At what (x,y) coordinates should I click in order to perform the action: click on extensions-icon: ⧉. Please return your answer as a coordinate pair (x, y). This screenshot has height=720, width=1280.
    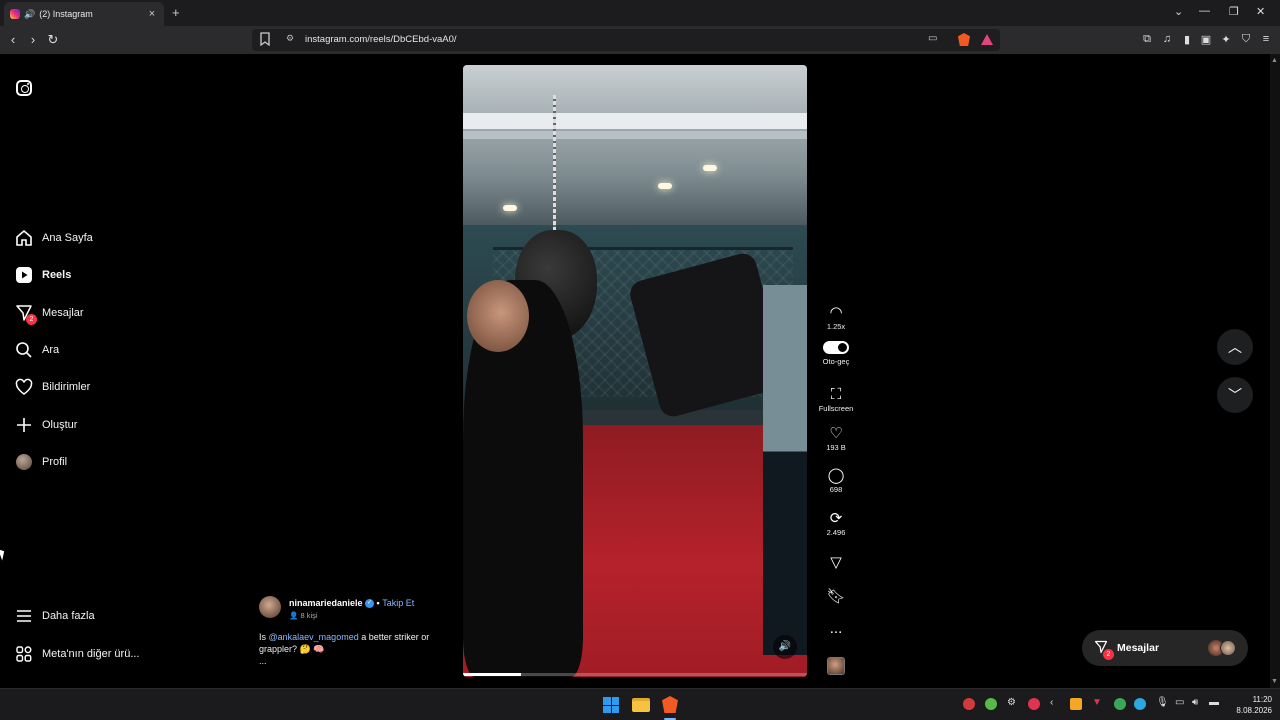
    Looking at the image, I should click on (1147, 39).